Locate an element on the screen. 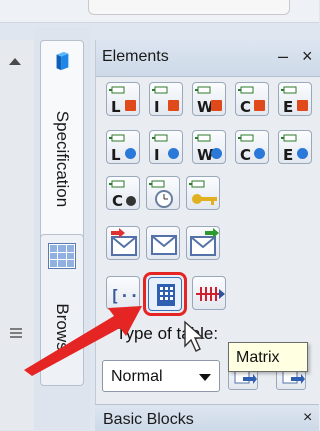  key-element-button is located at coordinates (203, 193).